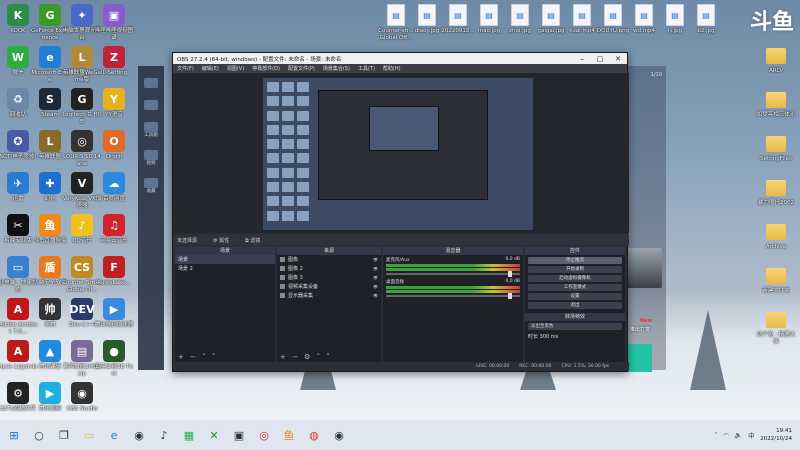 This screenshot has width=800, height=450. I want to click on sources-list: 图像 👁 图像 2 👁 图像 3 👁 视频采集设备 👁 显示器采集 👁, so click(329, 277).